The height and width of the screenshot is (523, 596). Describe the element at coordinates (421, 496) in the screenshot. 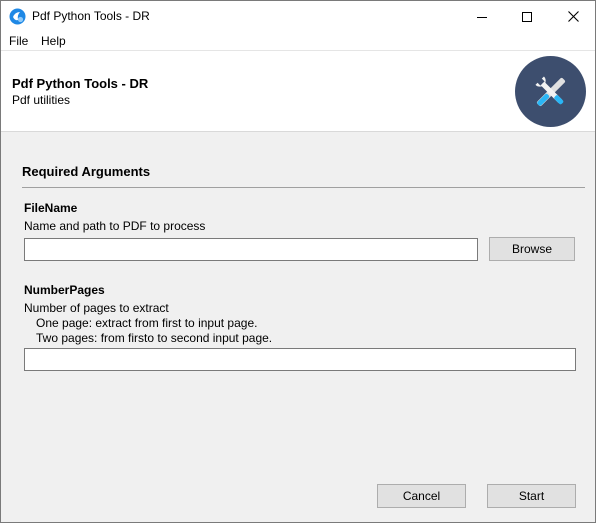

I see `cancel-button: Cancel` at that location.